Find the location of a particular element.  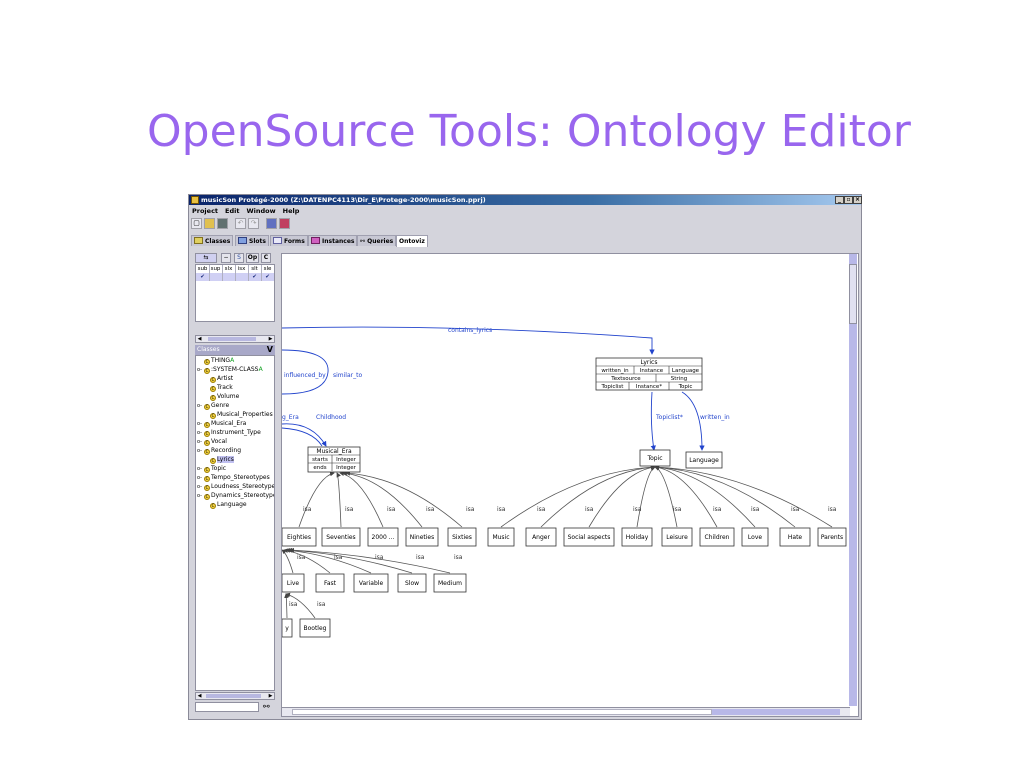

lyrics-cell: String is located at coordinates (679, 379).